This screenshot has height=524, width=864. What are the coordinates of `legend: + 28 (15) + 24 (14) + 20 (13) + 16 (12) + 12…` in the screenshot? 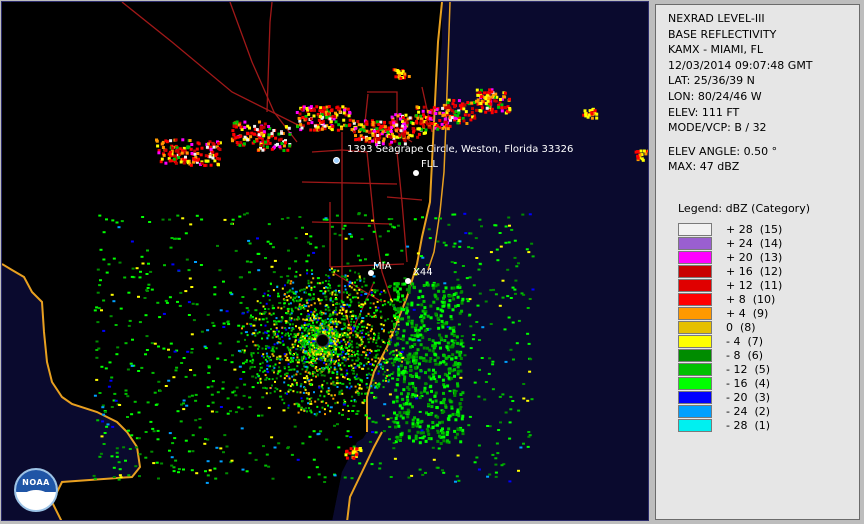 It's located at (758, 328).